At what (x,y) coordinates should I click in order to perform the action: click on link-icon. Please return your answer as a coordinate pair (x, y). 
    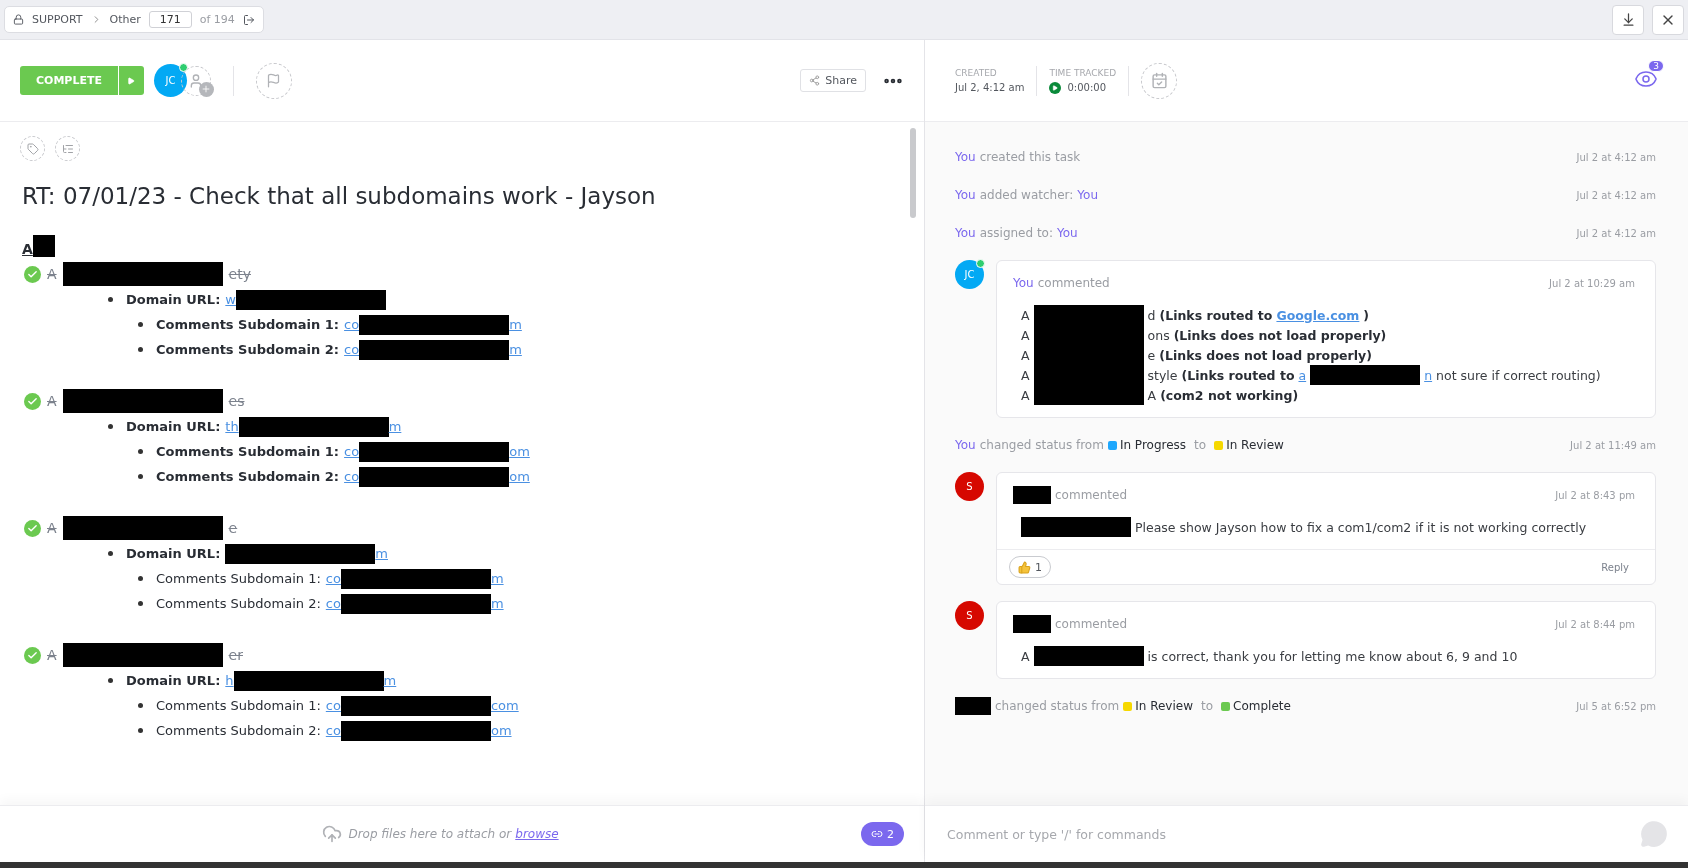
    Looking at the image, I should click on (877, 834).